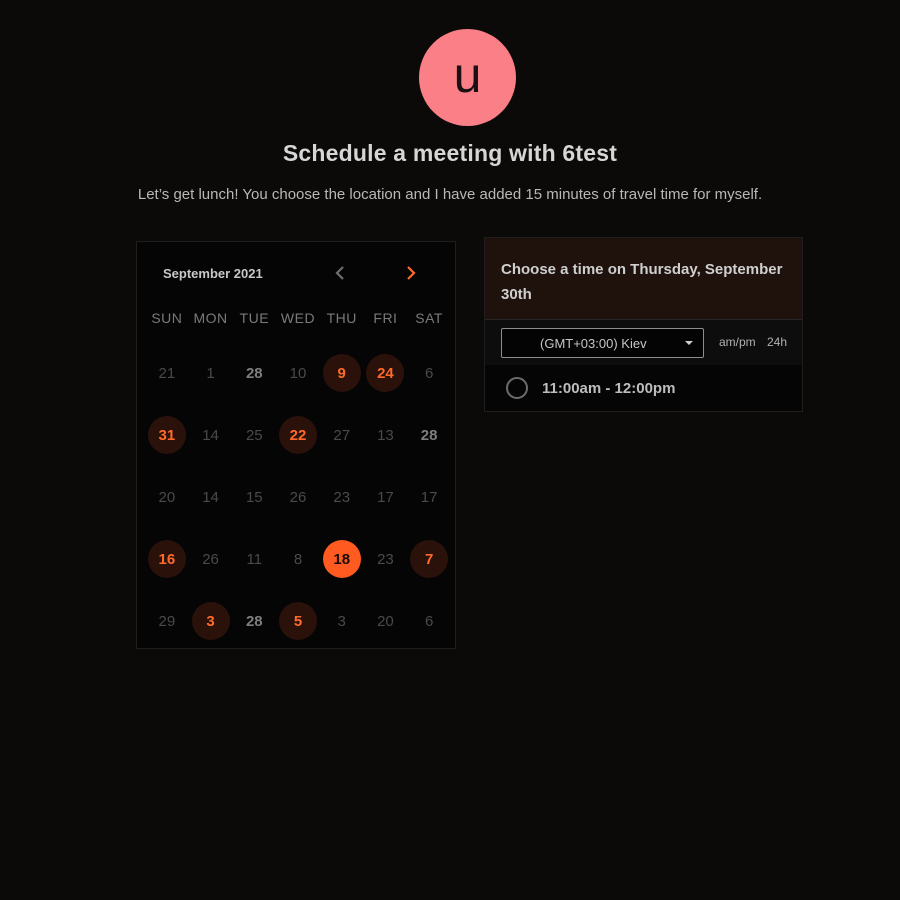 This screenshot has width=900, height=900. I want to click on calendar-day-number: 18, so click(341, 559).